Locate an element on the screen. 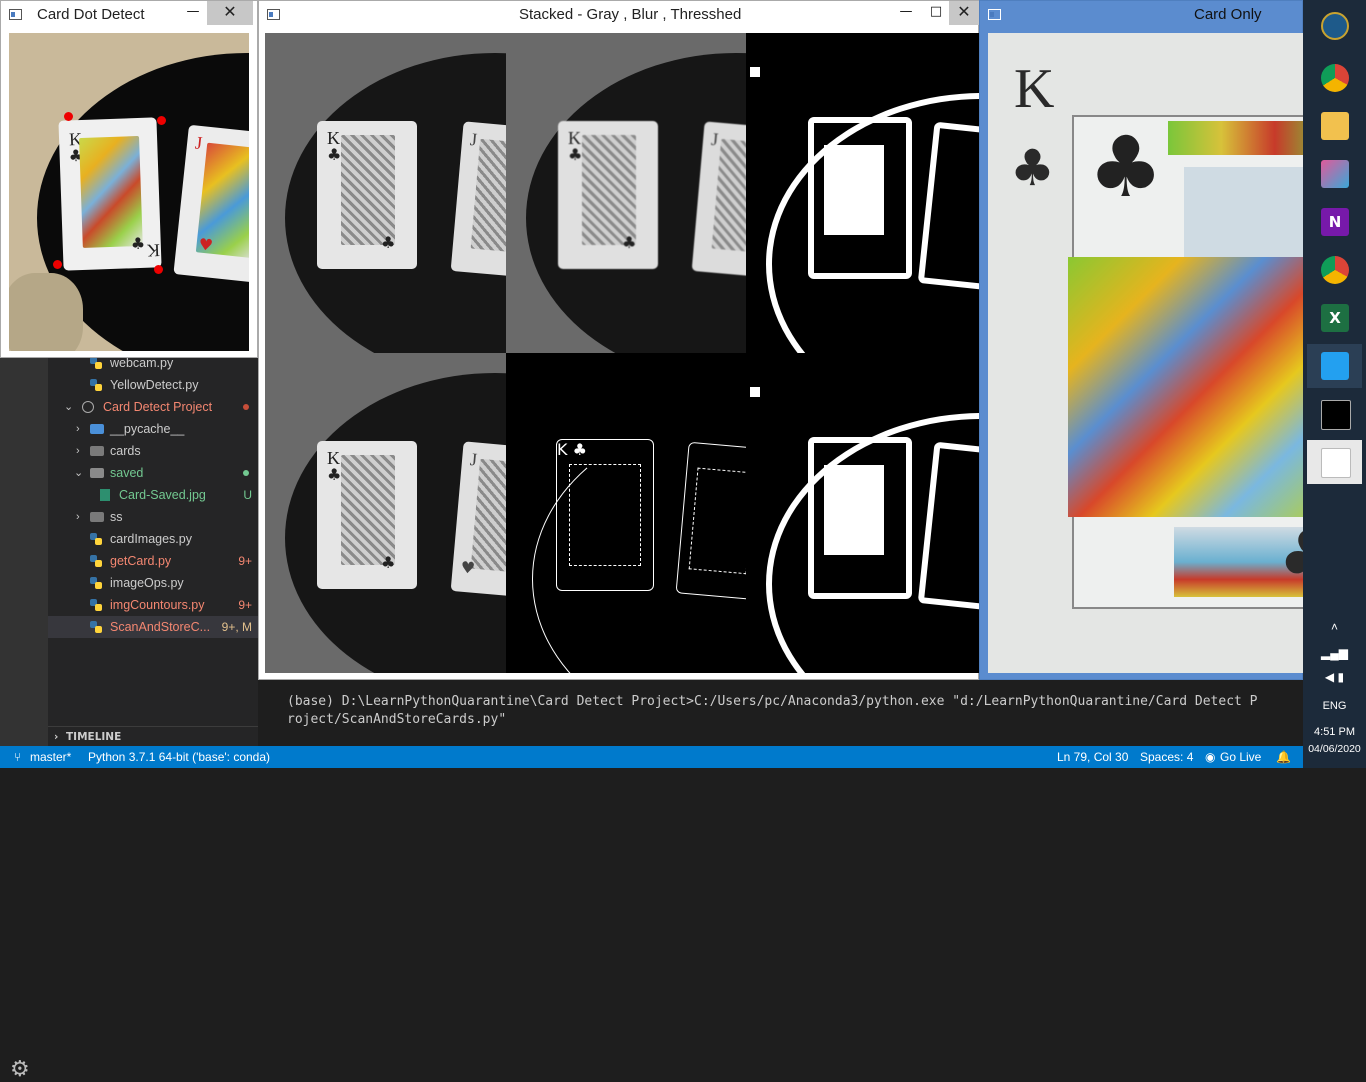  king-face-edges is located at coordinates (605, 515).